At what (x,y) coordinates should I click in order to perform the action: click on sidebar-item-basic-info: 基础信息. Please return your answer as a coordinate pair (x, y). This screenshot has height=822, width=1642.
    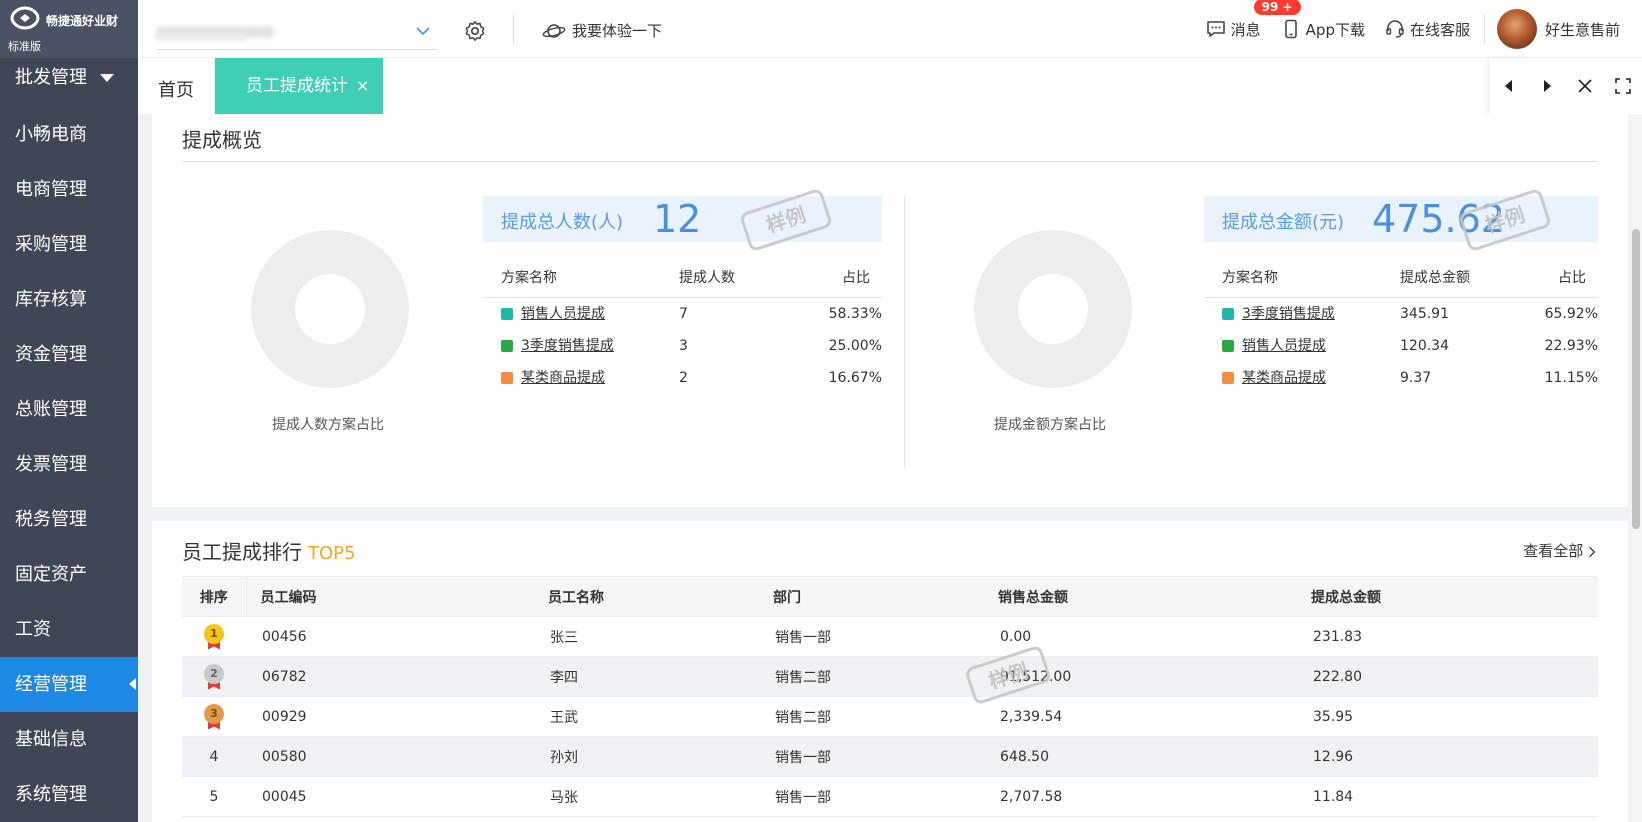
    Looking at the image, I should click on (69, 739).